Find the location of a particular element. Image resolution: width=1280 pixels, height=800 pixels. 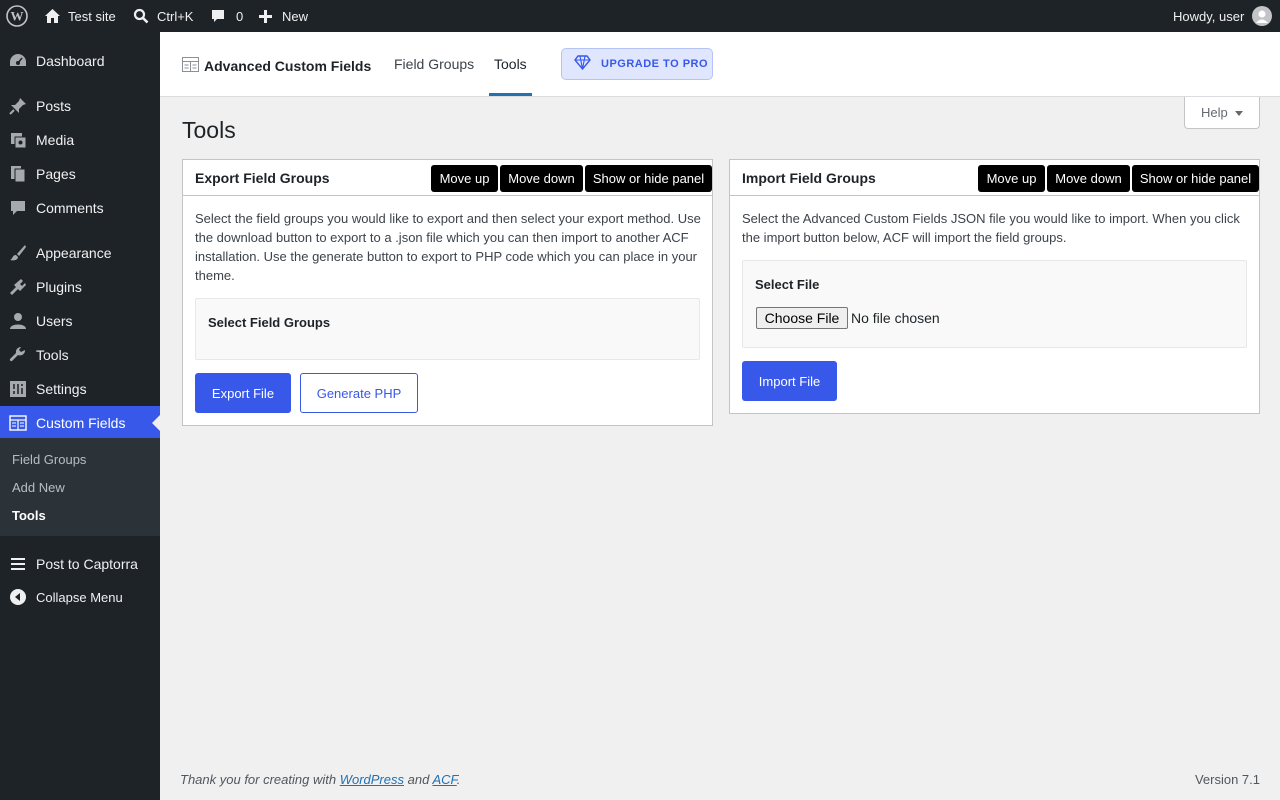

sidebar-item-comments: Comments is located at coordinates (80, 208).